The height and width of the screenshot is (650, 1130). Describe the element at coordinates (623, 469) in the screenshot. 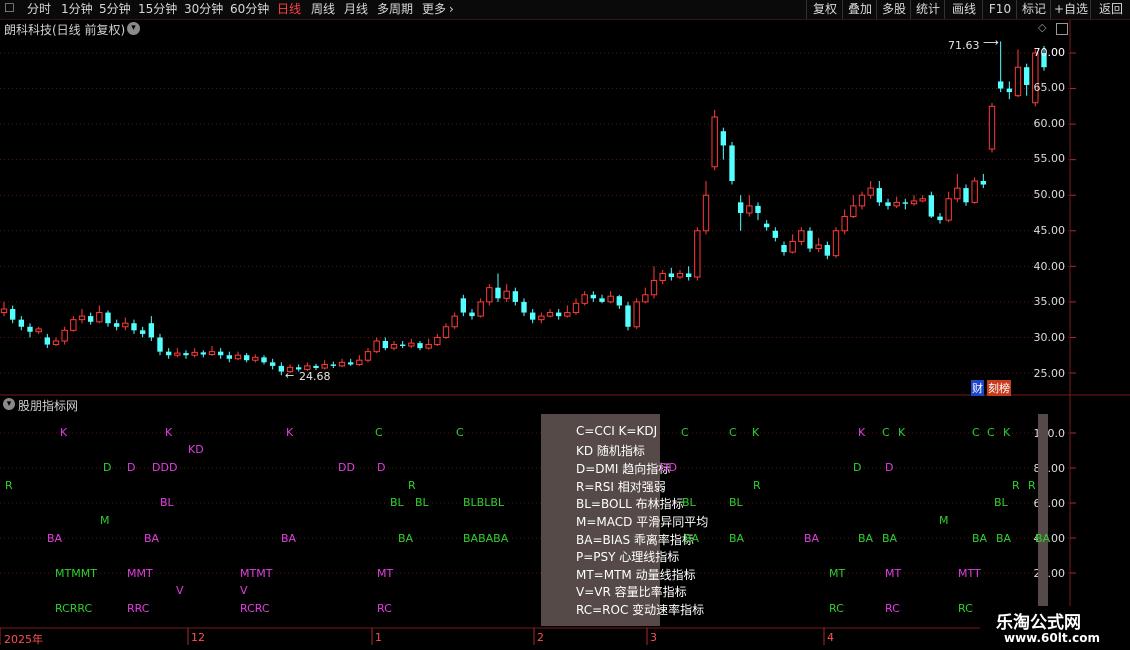

I see `legend-item: D=DMI 趋向指标` at that location.